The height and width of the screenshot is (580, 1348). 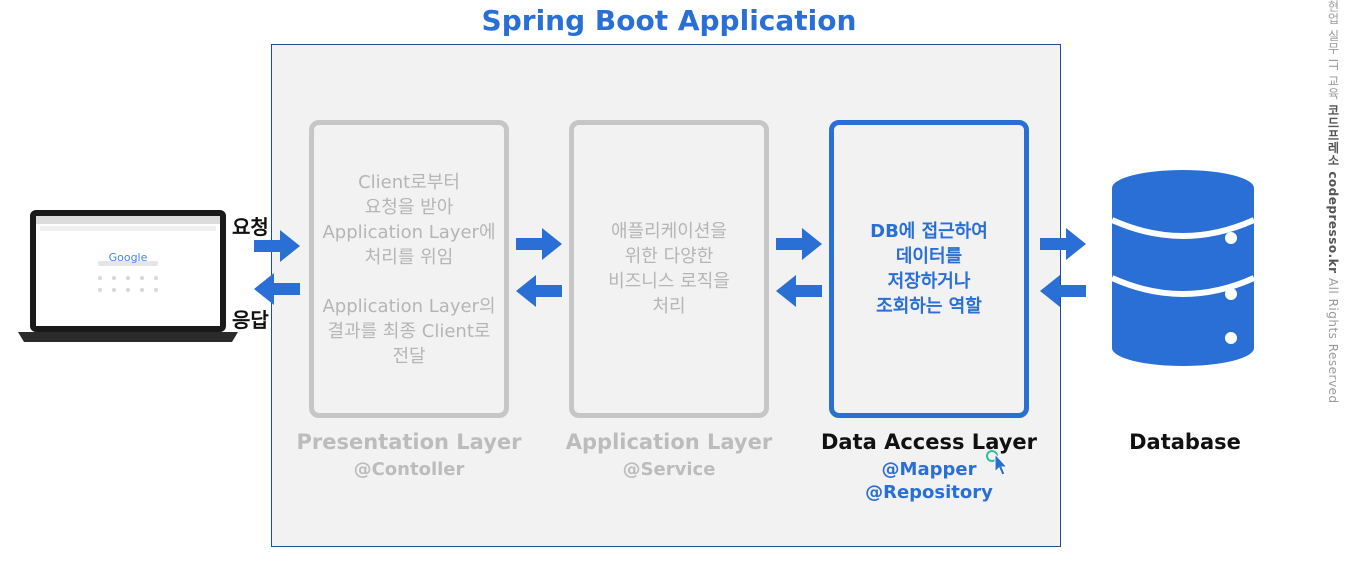 I want to click on application-desc-line: 위한 다양한, so click(x=669, y=256).